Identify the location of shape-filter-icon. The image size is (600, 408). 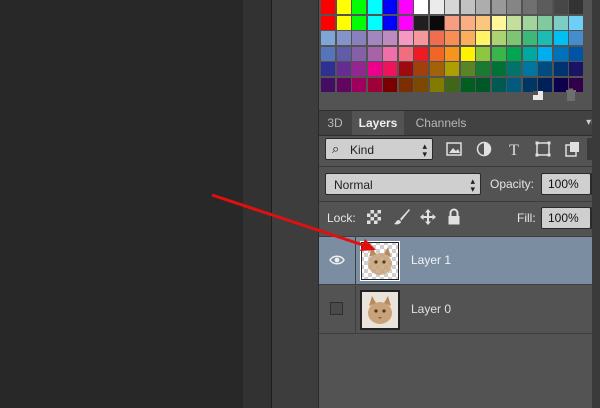
(543, 149).